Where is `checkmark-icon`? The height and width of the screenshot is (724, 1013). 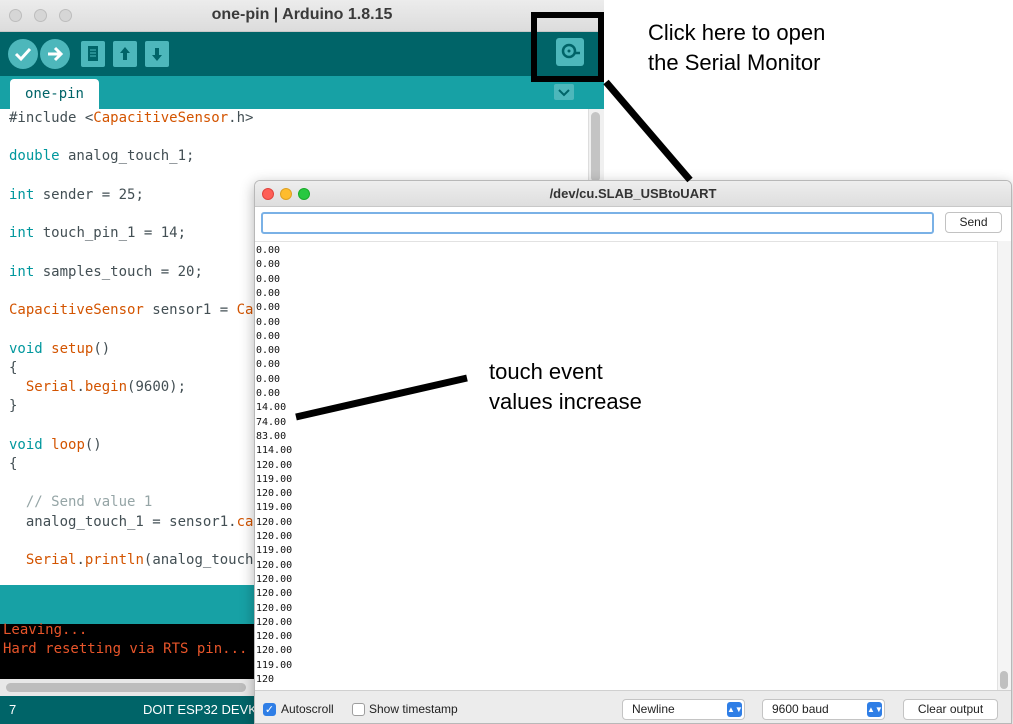
checkmark-icon is located at coordinates (23, 54).